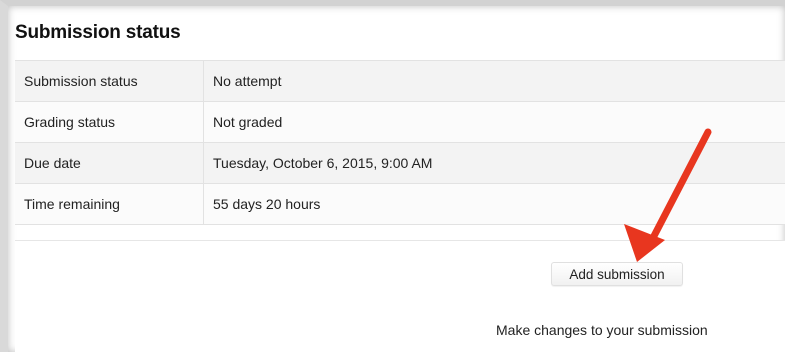 The image size is (785, 361). What do you see at coordinates (494, 204) in the screenshot?
I see `row-value: 55 days 20 hours` at bounding box center [494, 204].